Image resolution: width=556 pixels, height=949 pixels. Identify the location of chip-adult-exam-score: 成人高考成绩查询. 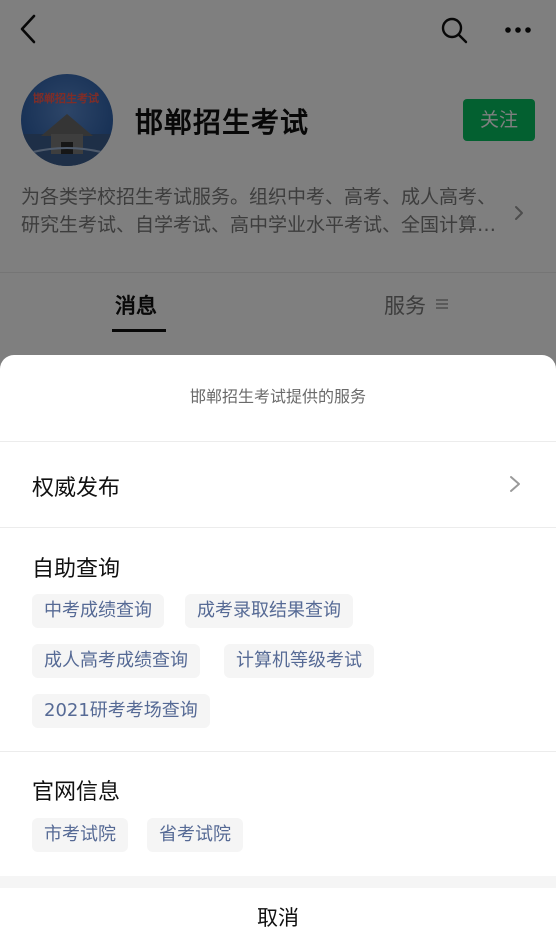
(116, 661).